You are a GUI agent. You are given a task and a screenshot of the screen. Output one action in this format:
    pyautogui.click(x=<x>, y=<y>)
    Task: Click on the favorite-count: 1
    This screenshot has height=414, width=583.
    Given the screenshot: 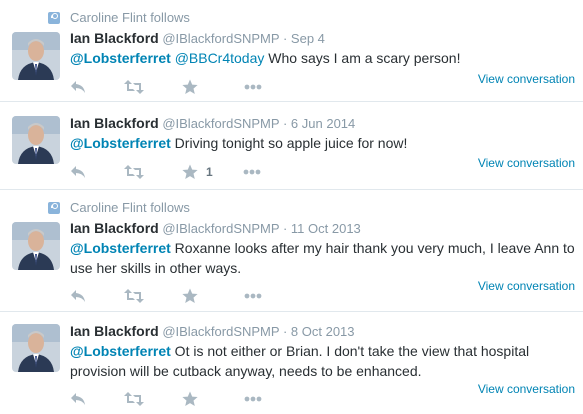 What is the action you would take?
    pyautogui.click(x=209, y=172)
    